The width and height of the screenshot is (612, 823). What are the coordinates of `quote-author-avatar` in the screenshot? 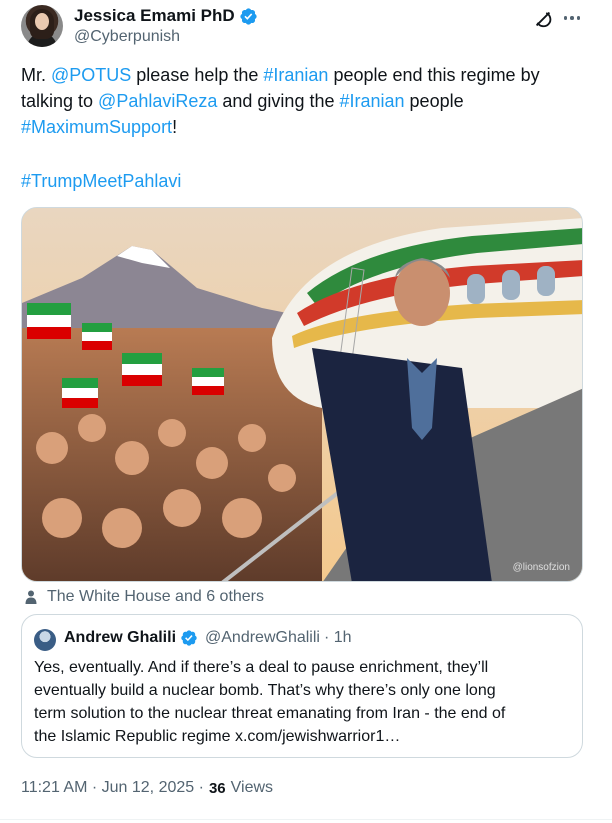 It's located at (45, 640).